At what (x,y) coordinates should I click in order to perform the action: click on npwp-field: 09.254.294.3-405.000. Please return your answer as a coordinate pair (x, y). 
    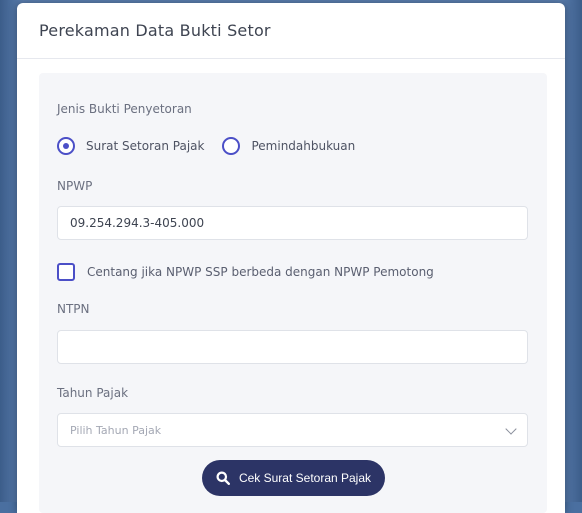
    Looking at the image, I should click on (292, 223).